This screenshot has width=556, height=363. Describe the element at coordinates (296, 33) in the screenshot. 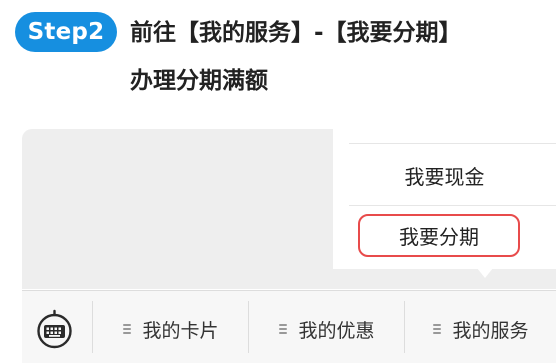

I see `page-title: 前往【我的服务】-【我要分期】` at that location.